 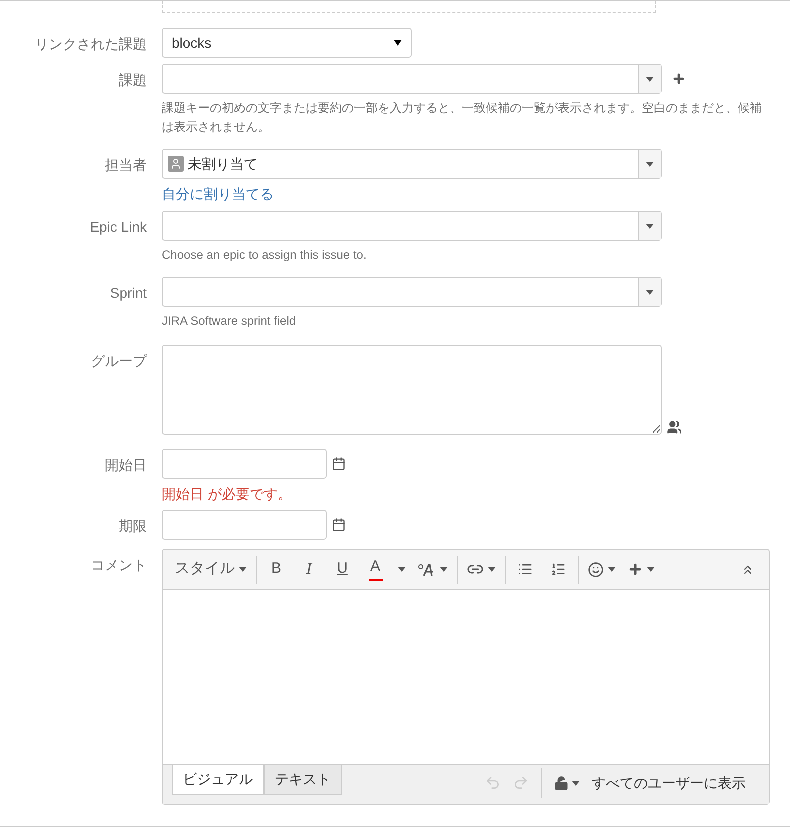 What do you see at coordinates (412, 164) in the screenshot?
I see `combo-field: 未割り当て` at bounding box center [412, 164].